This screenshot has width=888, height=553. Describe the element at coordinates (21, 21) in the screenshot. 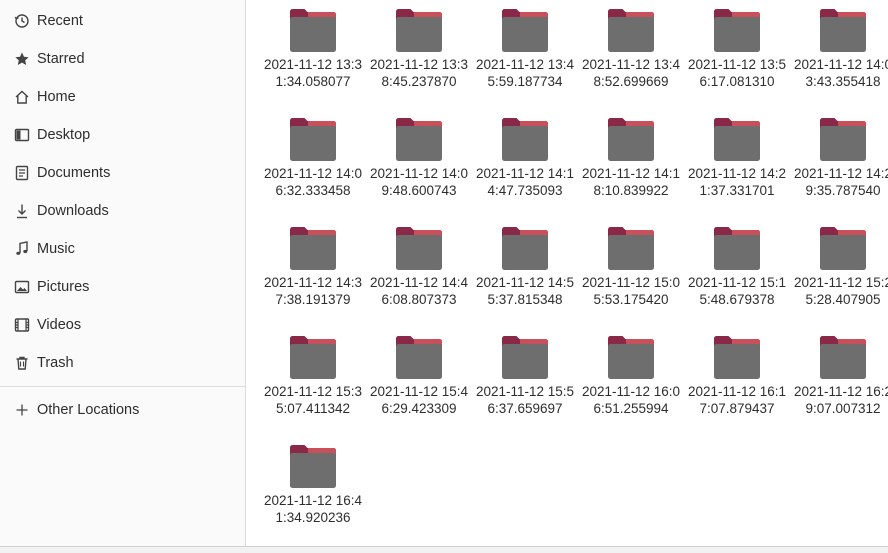

I see `clock-icon` at that location.